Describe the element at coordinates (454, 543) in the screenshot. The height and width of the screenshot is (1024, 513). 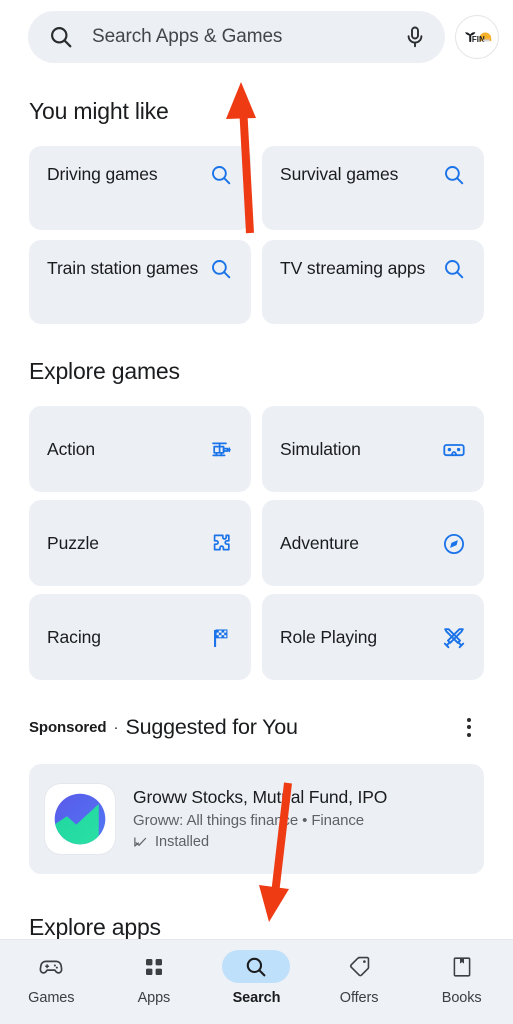
I see `compass-icon` at that location.